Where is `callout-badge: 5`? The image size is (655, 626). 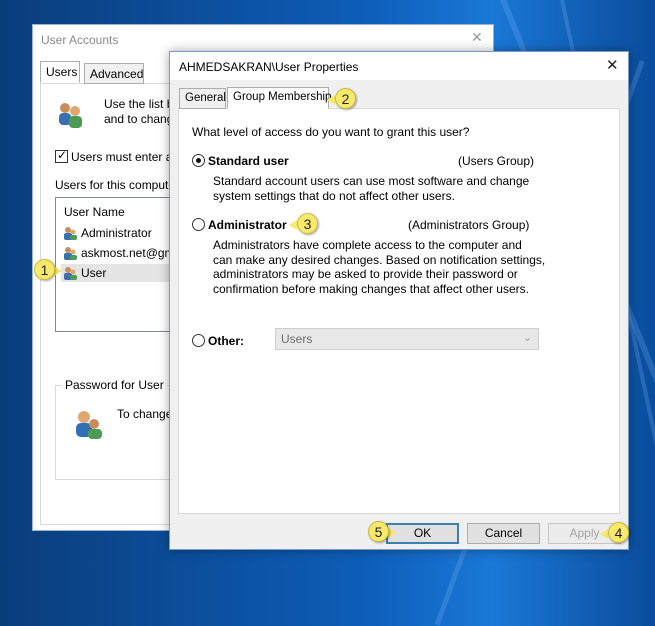
callout-badge: 5 is located at coordinates (378, 531).